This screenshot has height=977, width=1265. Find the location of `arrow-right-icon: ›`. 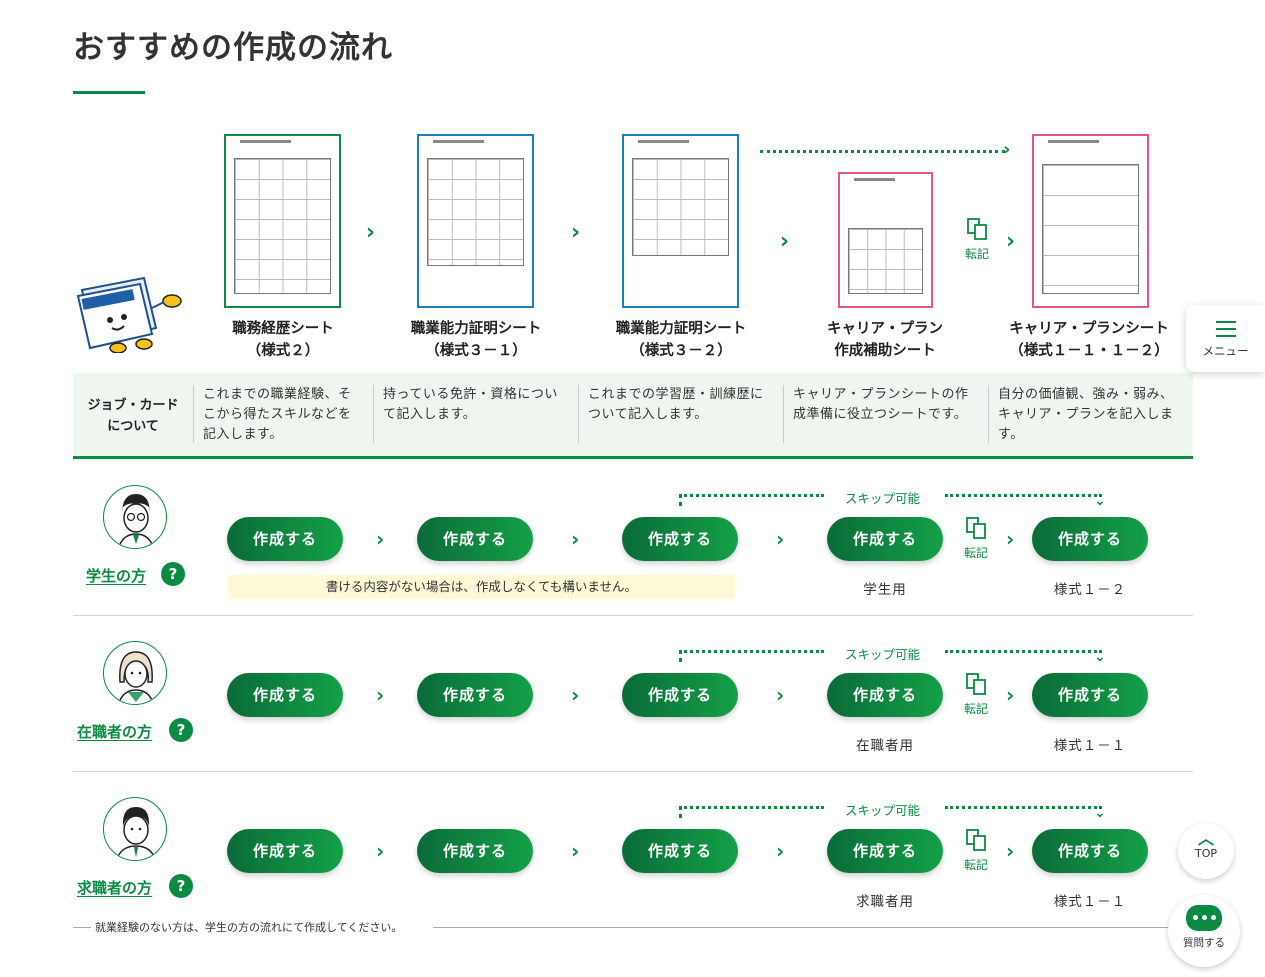

arrow-right-icon: › is located at coordinates (1007, 149).